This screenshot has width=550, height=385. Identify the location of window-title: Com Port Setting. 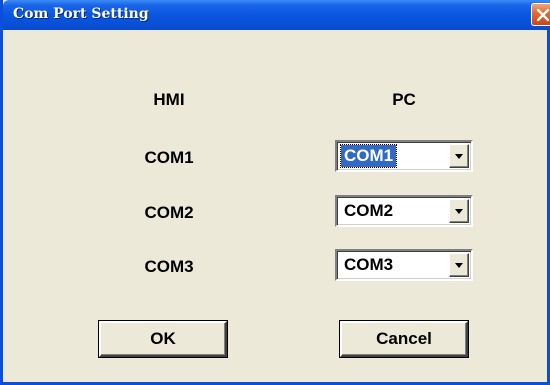
(81, 14).